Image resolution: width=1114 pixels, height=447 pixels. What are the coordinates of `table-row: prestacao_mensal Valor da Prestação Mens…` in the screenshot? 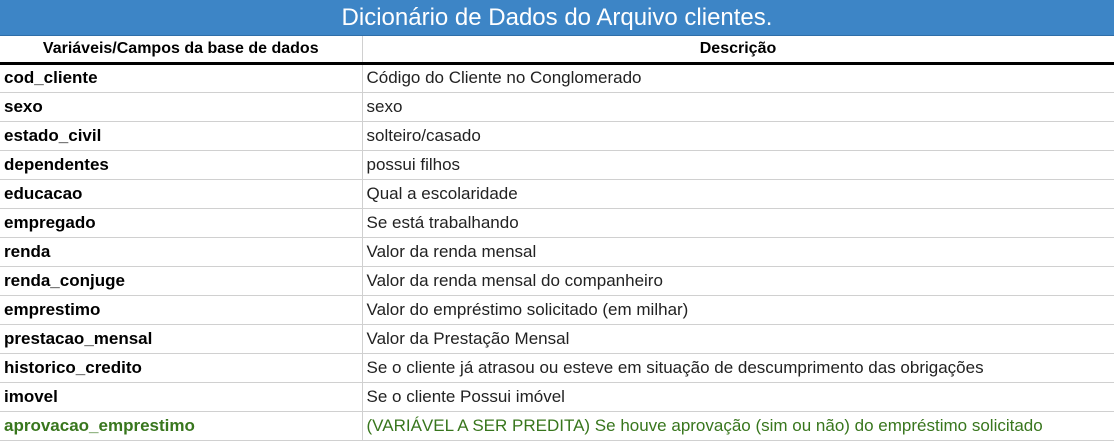 It's located at (557, 339).